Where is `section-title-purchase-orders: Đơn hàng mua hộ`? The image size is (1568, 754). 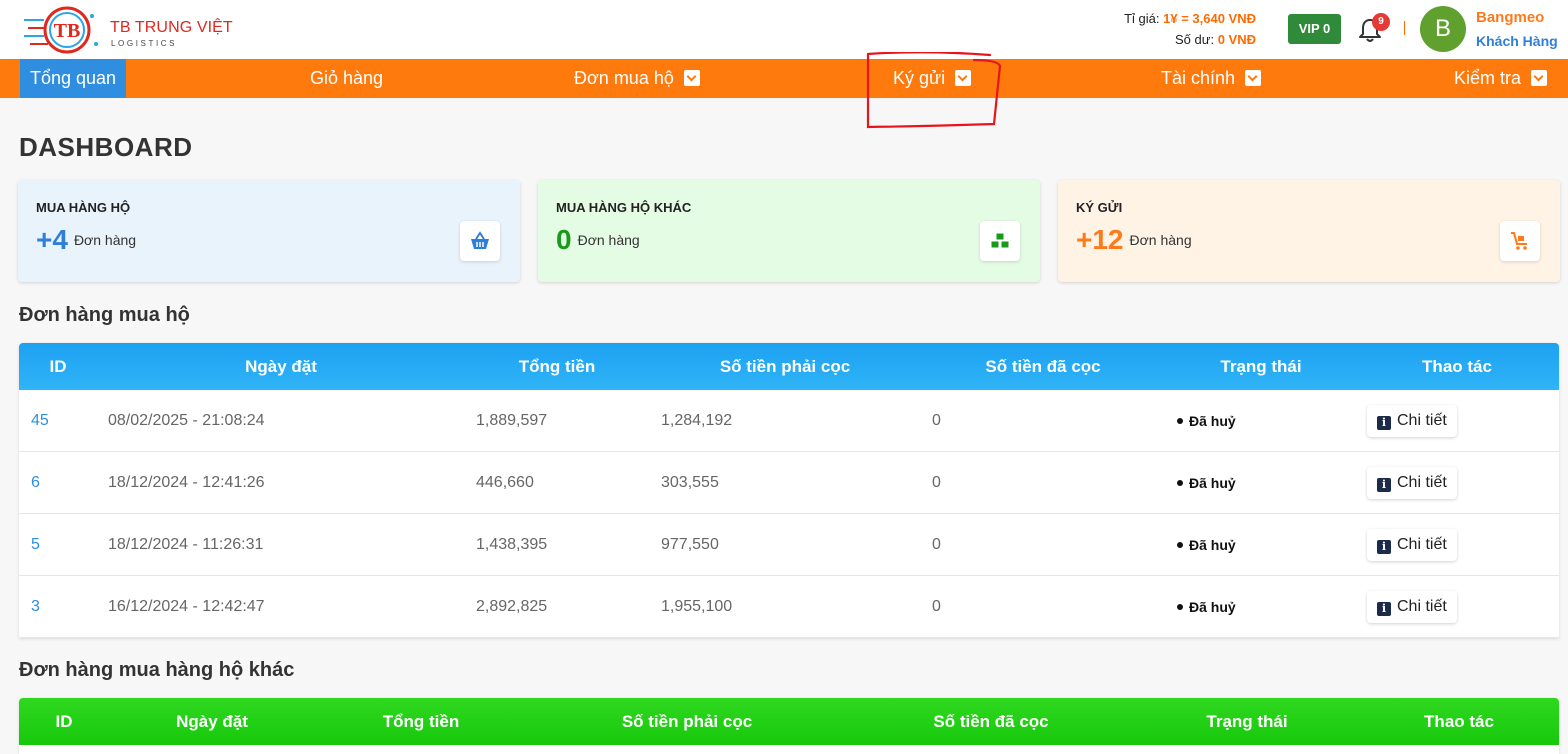
section-title-purchase-orders: Đơn hàng mua hộ is located at coordinates (104, 315).